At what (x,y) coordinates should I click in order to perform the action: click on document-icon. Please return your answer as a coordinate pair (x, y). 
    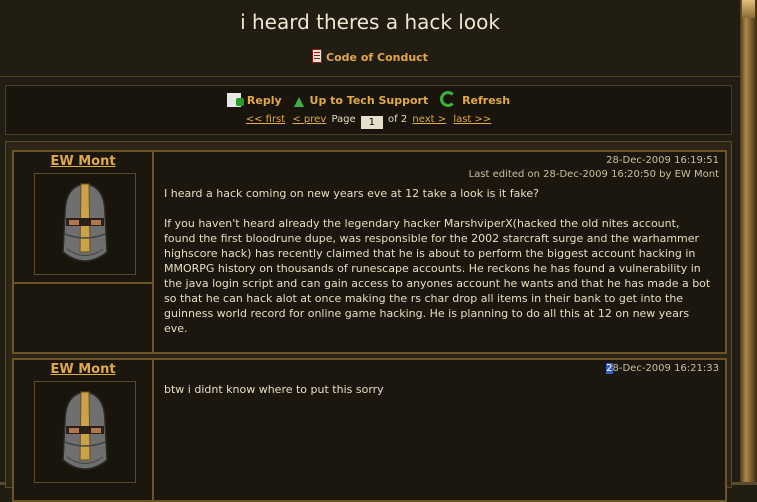
    Looking at the image, I should click on (317, 56).